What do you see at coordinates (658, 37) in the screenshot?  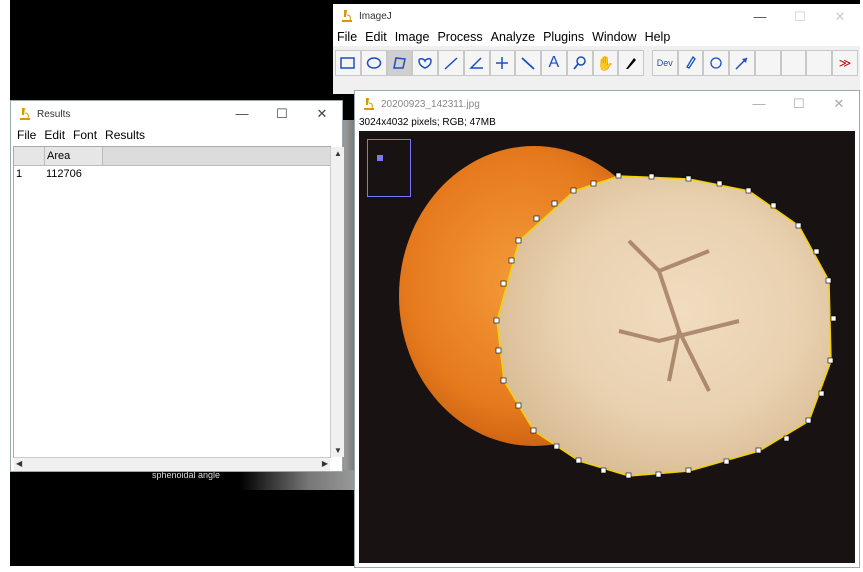 I see `menu-help: Help` at bounding box center [658, 37].